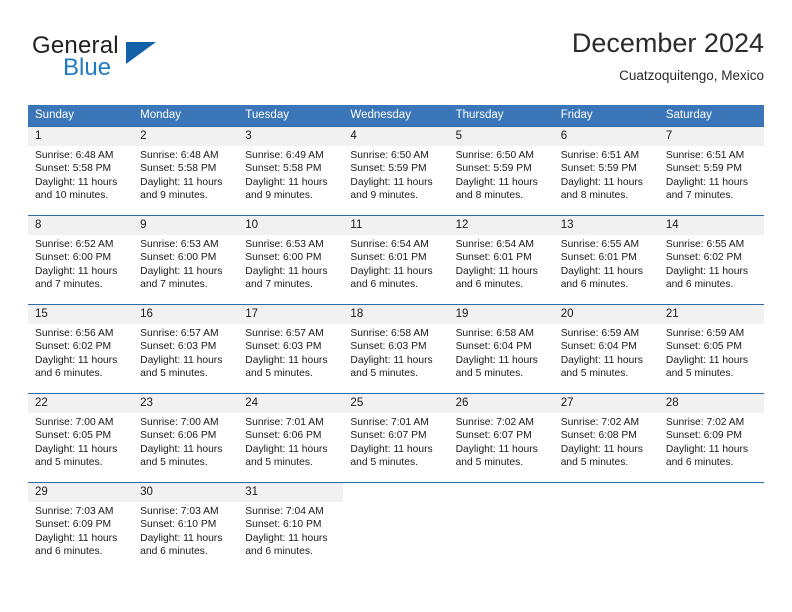 The image size is (792, 612). What do you see at coordinates (493, 169) in the screenshot?
I see `sunset-text: Sunset: 5:59 PM` at bounding box center [493, 169].